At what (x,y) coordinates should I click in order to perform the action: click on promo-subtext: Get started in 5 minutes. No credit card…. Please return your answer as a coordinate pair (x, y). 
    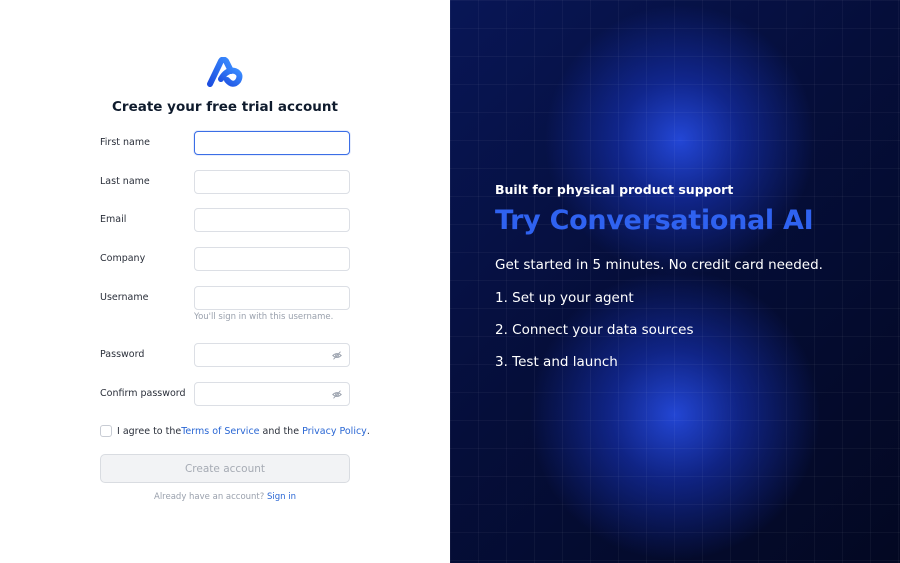
    Looking at the image, I should click on (659, 265).